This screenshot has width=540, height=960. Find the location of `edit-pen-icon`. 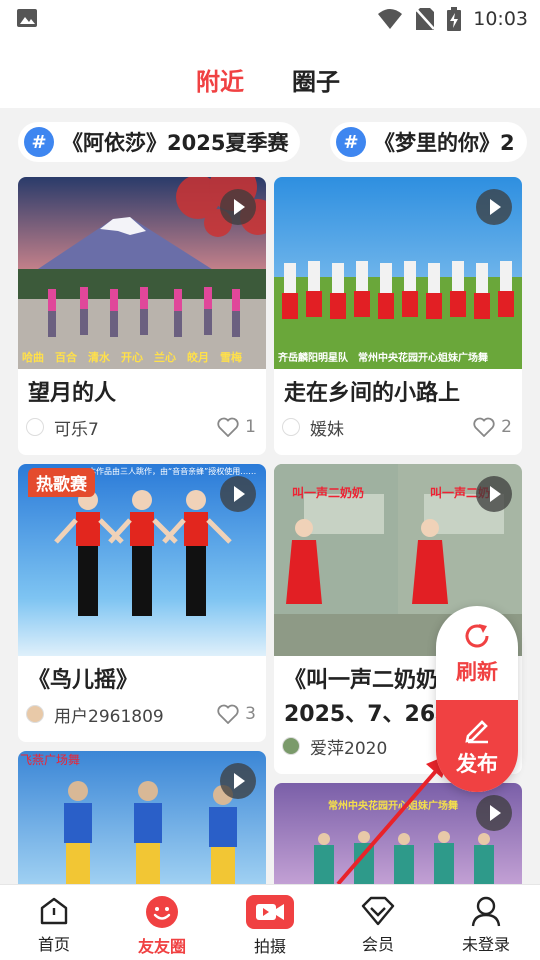

edit-pen-icon is located at coordinates (476, 732).